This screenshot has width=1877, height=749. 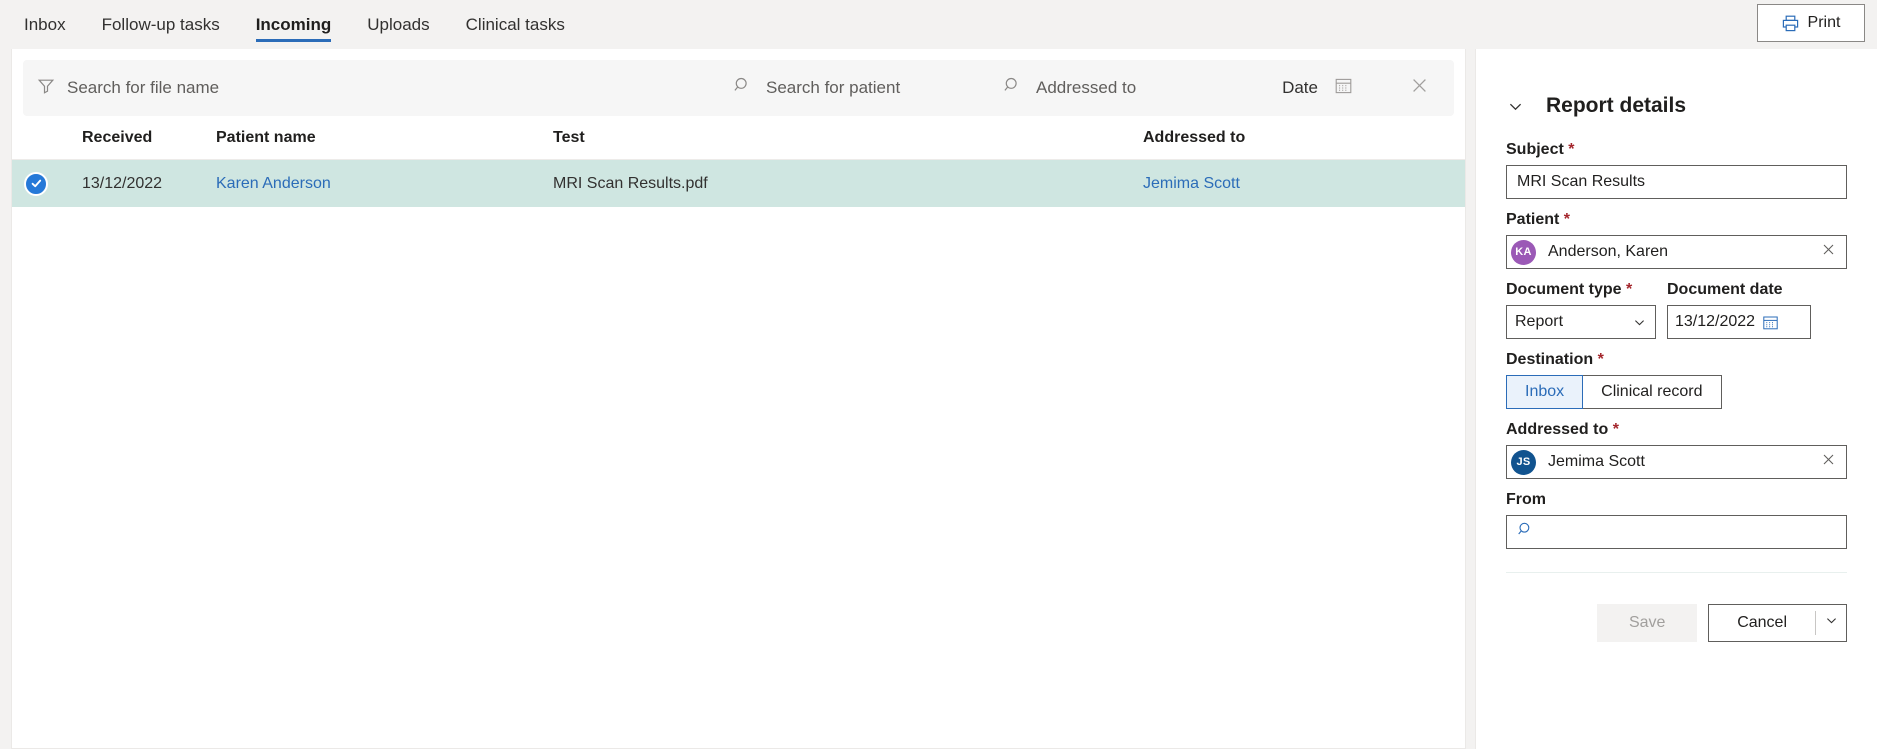 I want to click on cell-test: MRI Scan Results.pdf, so click(x=630, y=183).